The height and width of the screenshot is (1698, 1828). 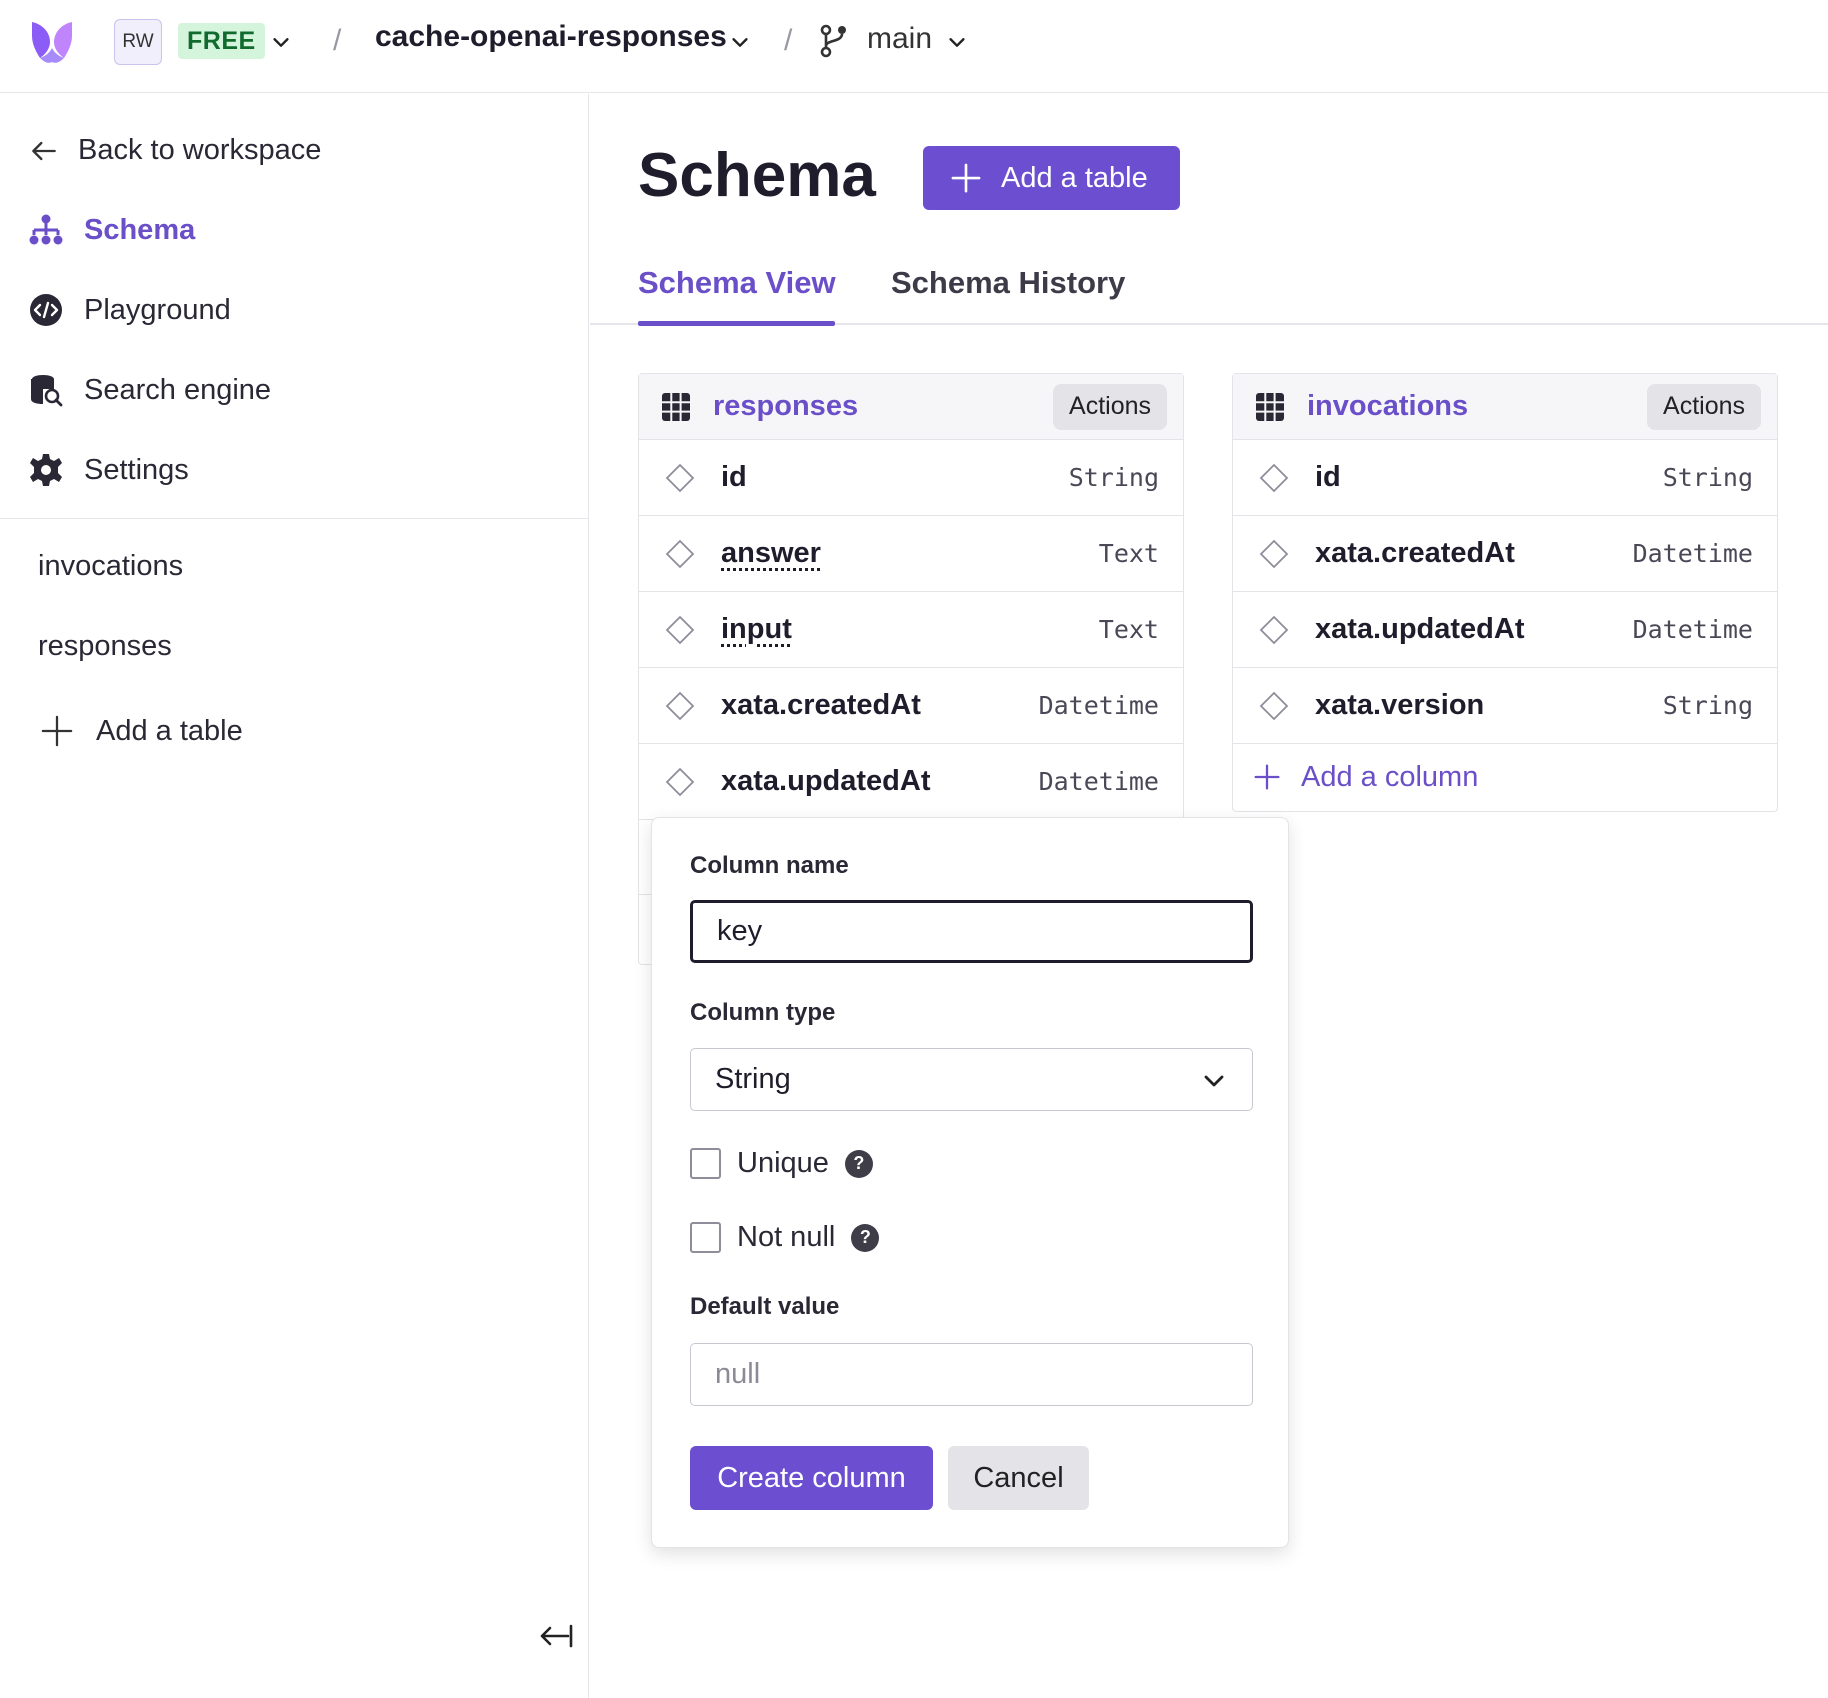 What do you see at coordinates (899, 39) in the screenshot?
I see `branch-name: main` at bounding box center [899, 39].